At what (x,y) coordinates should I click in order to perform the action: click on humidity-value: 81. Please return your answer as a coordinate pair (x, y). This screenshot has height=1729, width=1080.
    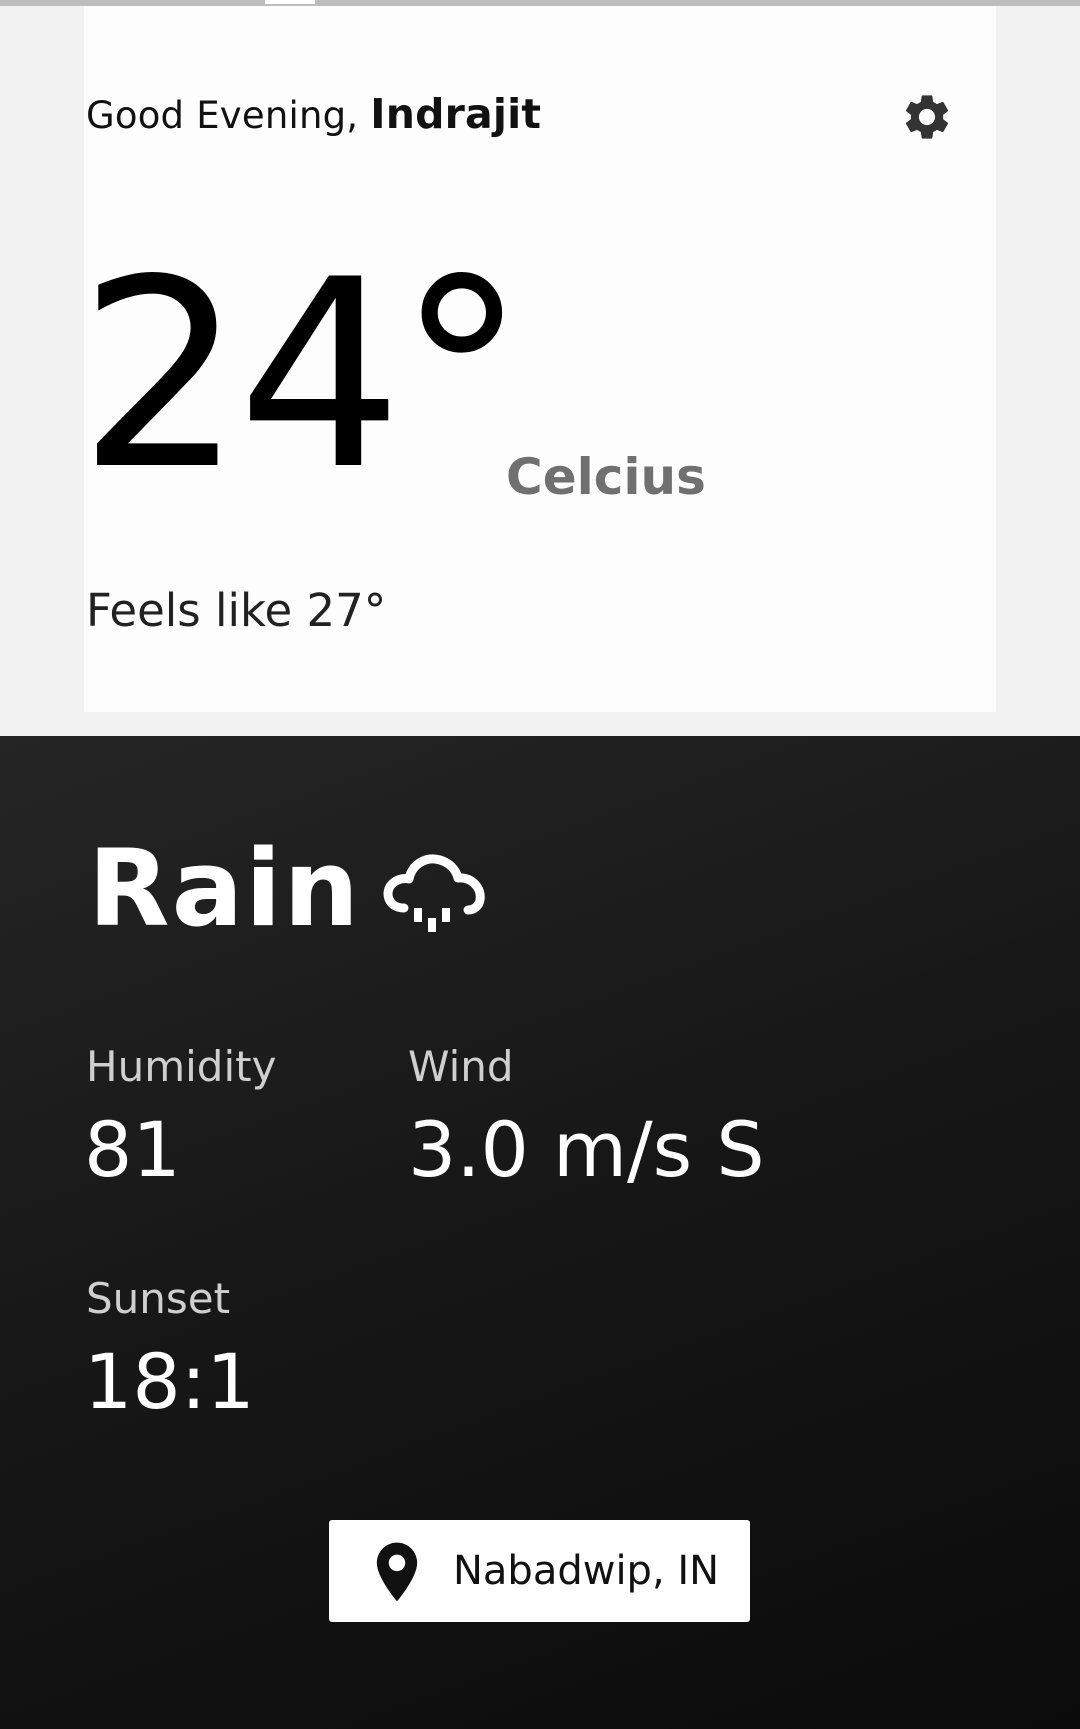
    Looking at the image, I should click on (132, 1149).